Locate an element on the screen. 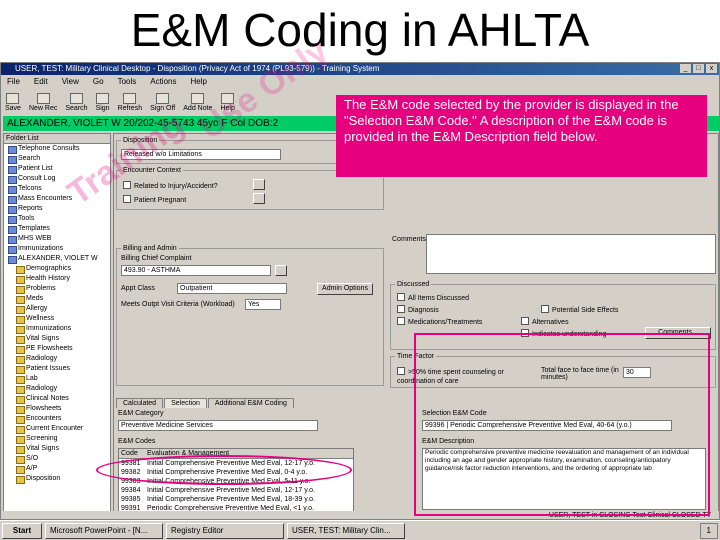 Image resolution: width=720 pixels, height=540 pixels. em-codes-label: E&M Codes is located at coordinates (137, 441).